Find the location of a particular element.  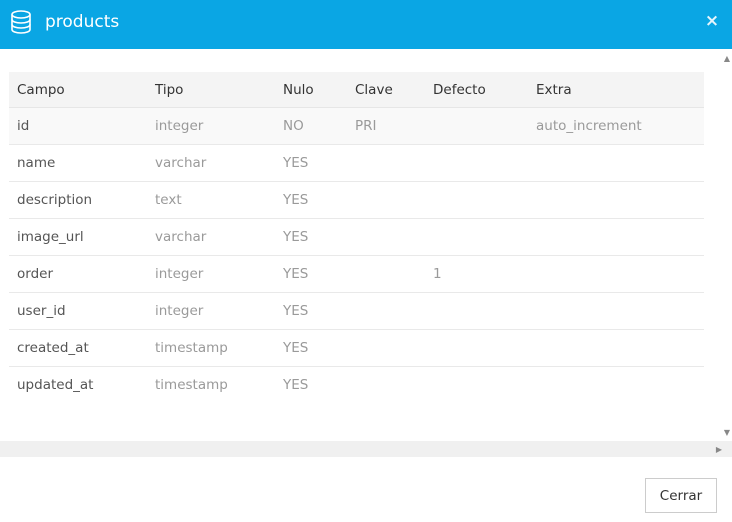

column-header-key: Clave is located at coordinates (386, 90).